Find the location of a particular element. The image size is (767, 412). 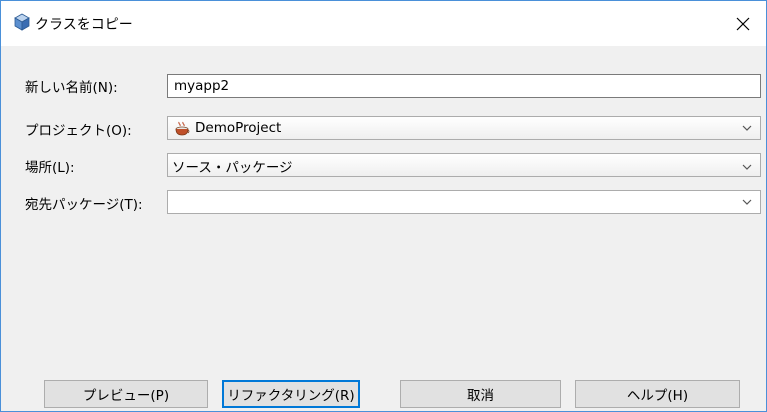

target-package-label: 宛先パッケージ(T): is located at coordinates (84, 205).